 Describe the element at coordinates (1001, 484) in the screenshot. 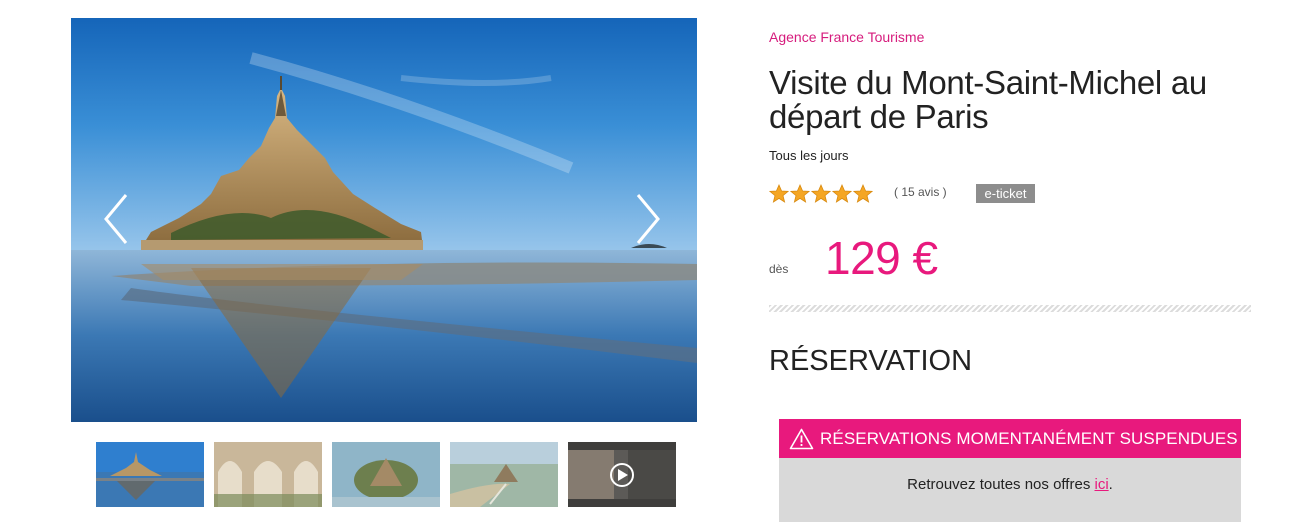

I see `alert-message-text: Retrouvez toutes nos offres` at that location.